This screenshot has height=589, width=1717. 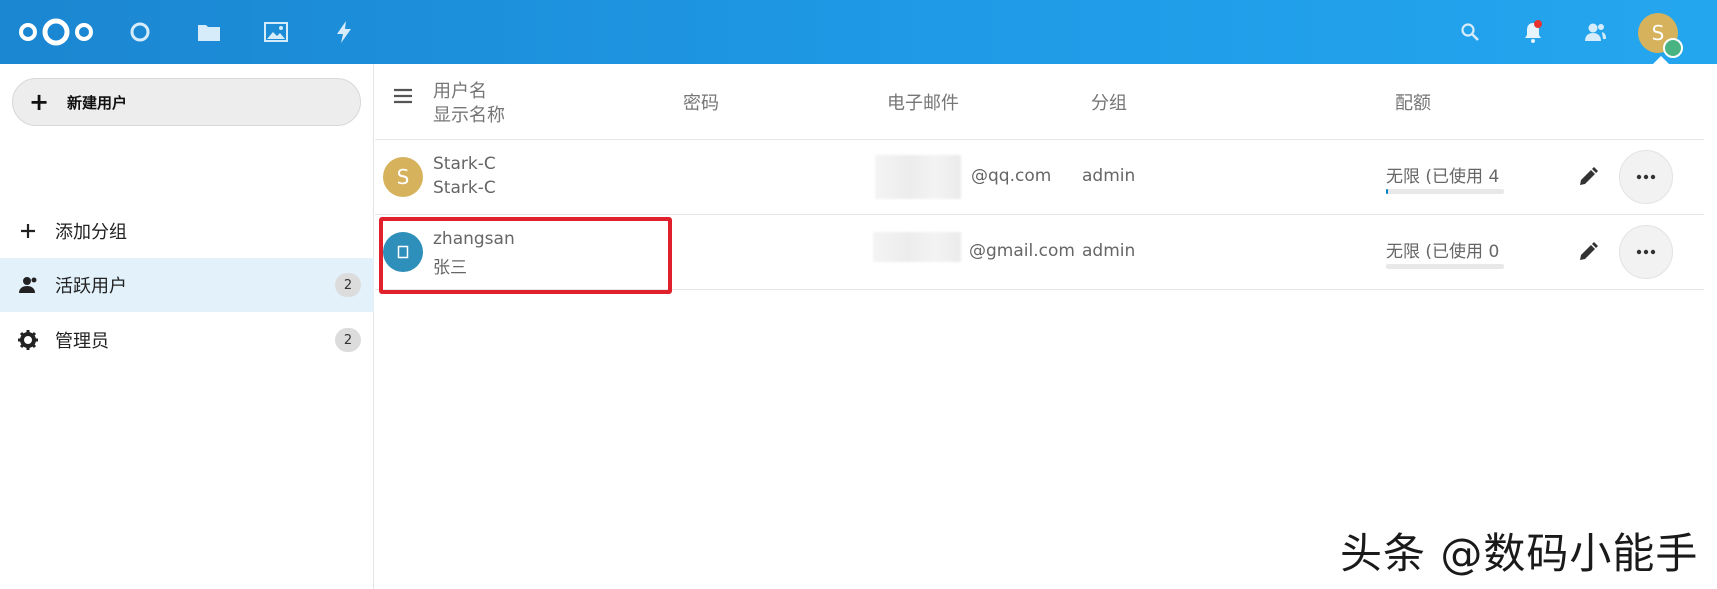 I want to click on quota: 无限 (已使用 4, so click(x=1446, y=174).